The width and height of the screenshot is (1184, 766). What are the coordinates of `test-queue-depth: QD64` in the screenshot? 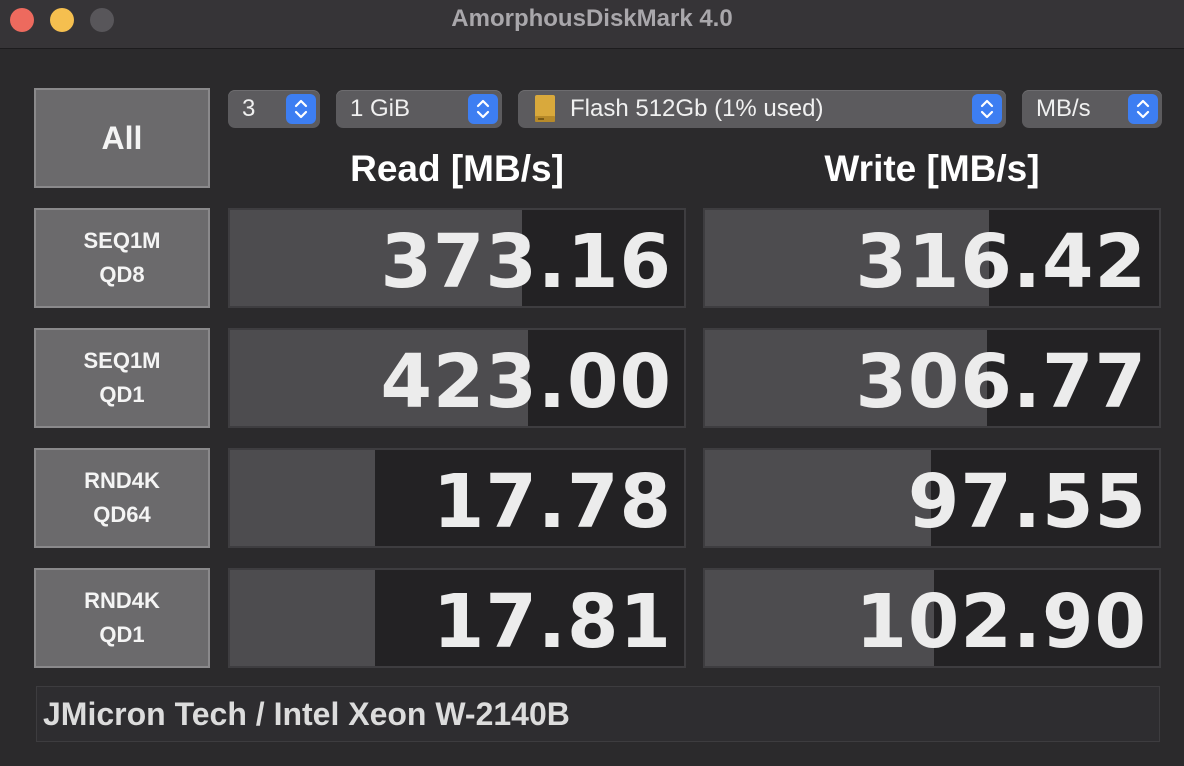 It's located at (122, 514).